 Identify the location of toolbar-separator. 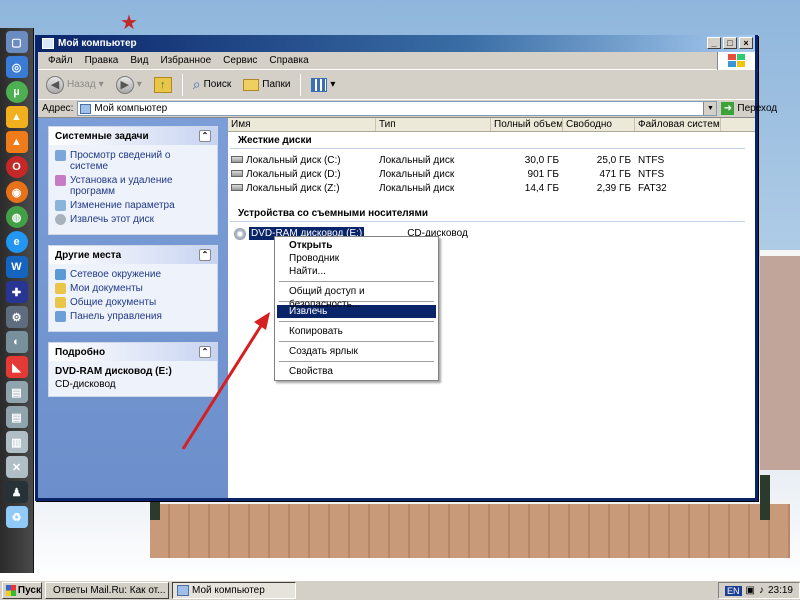
(182, 84).